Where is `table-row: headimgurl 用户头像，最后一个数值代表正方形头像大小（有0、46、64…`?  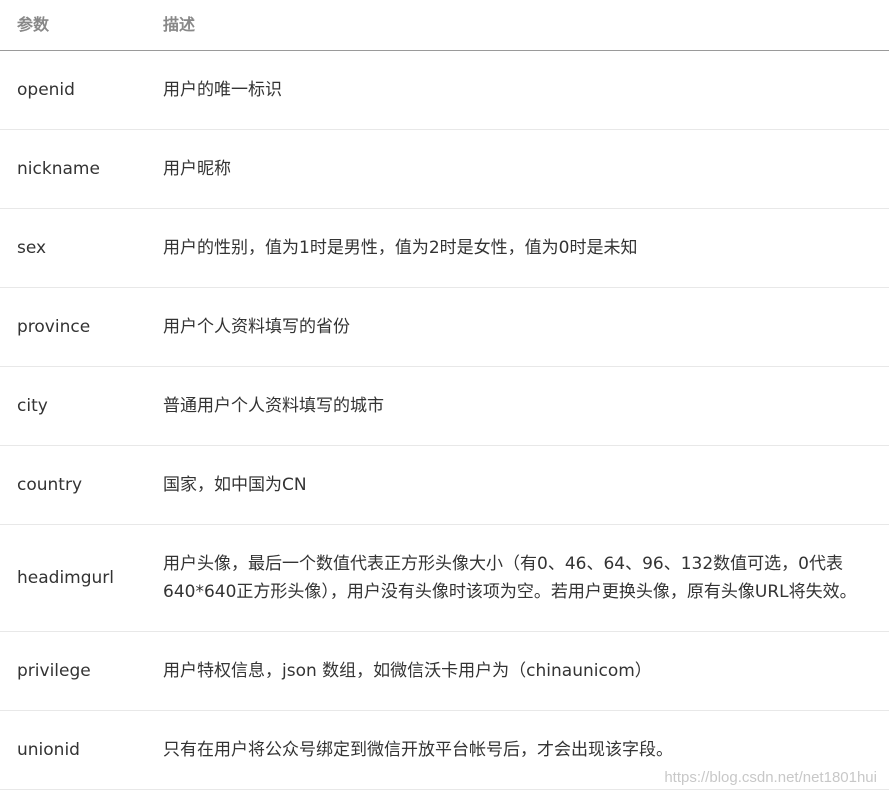
table-row: headimgurl 用户头像，最后一个数值代表正方形头像大小（有0、46、64… is located at coordinates (444, 578).